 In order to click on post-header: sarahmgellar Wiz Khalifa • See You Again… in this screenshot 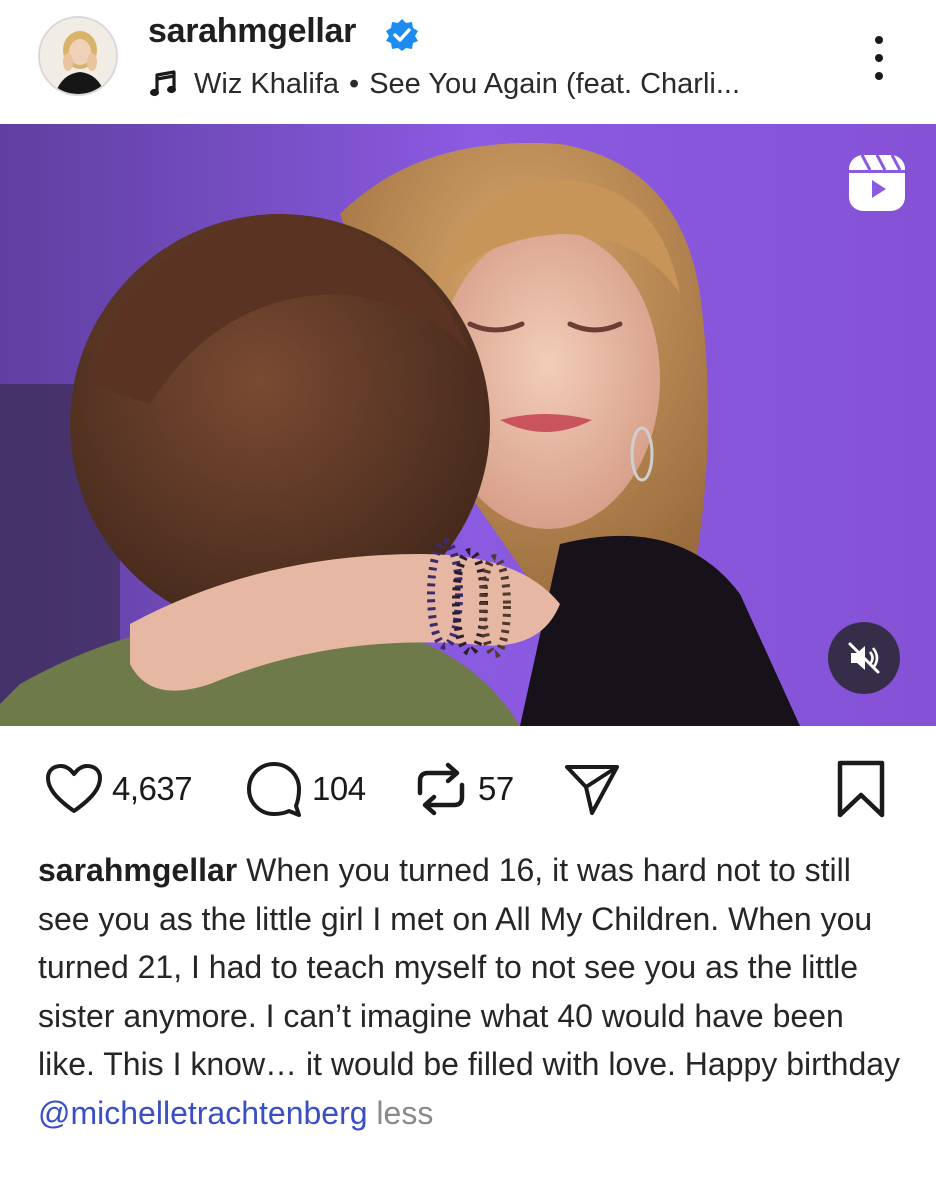, I will do `click(468, 62)`.